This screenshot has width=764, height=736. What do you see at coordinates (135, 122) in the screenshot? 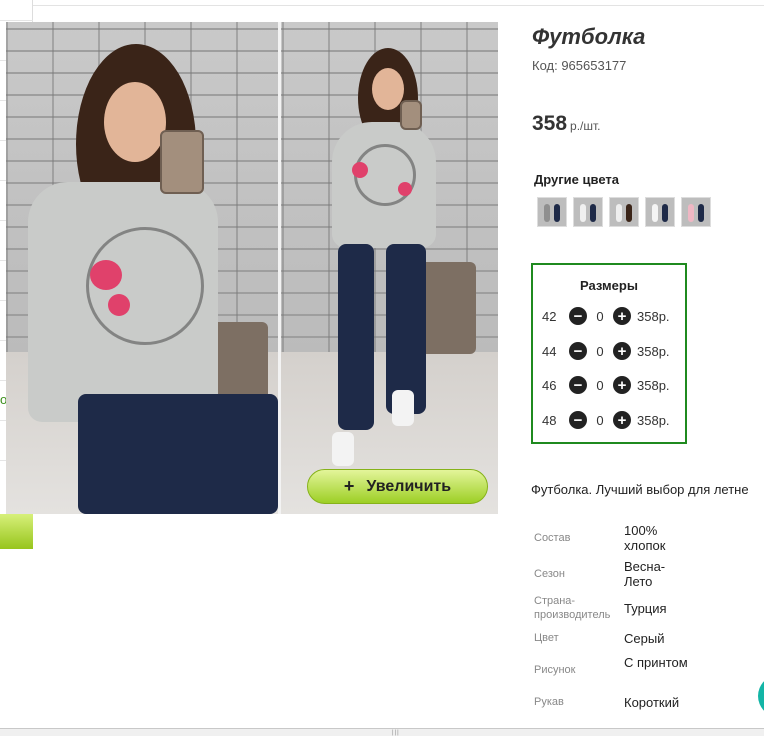
I see `model-face` at bounding box center [135, 122].